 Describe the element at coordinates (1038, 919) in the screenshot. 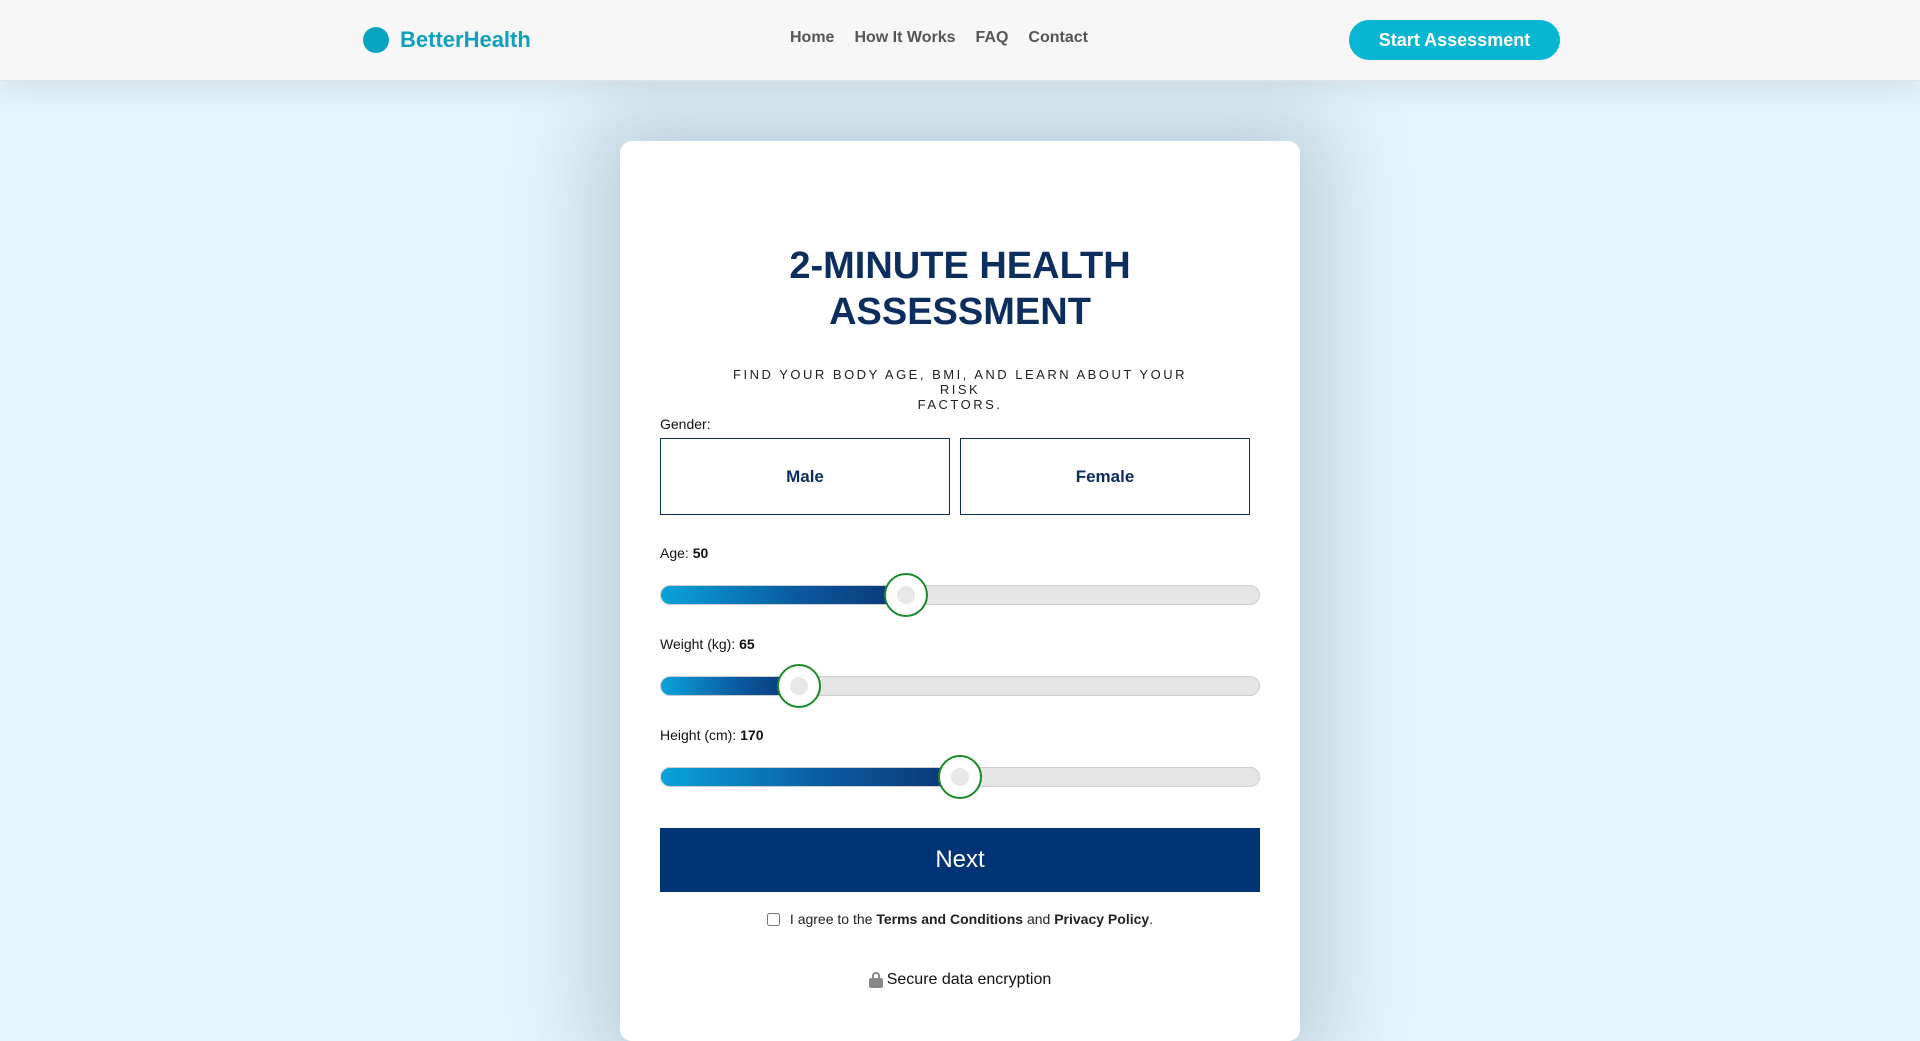

I see `agree-and: and` at that location.